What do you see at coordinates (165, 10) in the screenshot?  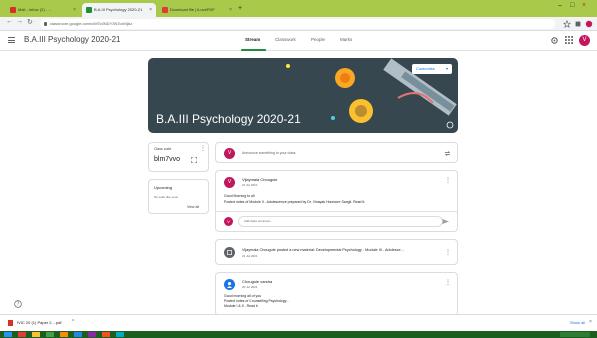 I see `pdf-favicon-icon` at bounding box center [165, 10].